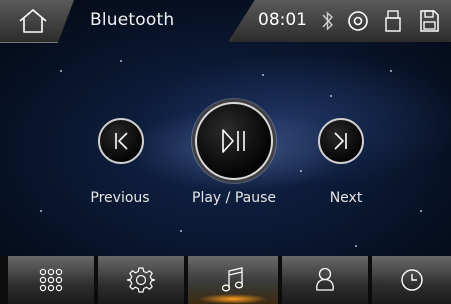 The width and height of the screenshot is (451, 304). I want to click on bluetooth-icon, so click(327, 21).